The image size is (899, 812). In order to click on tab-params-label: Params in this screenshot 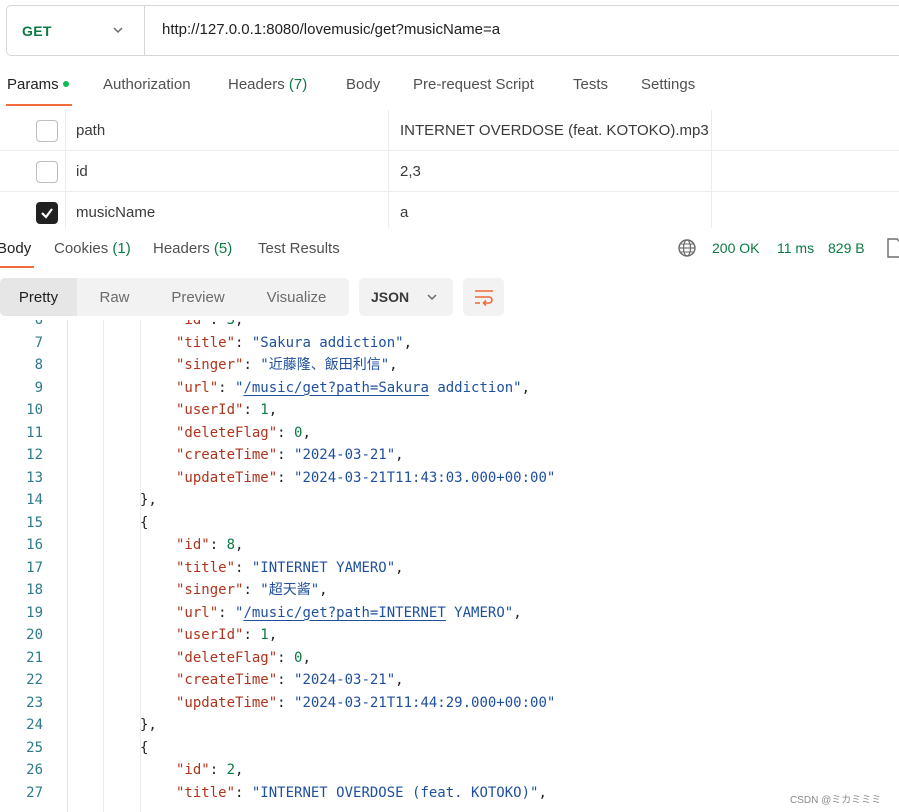, I will do `click(33, 84)`.